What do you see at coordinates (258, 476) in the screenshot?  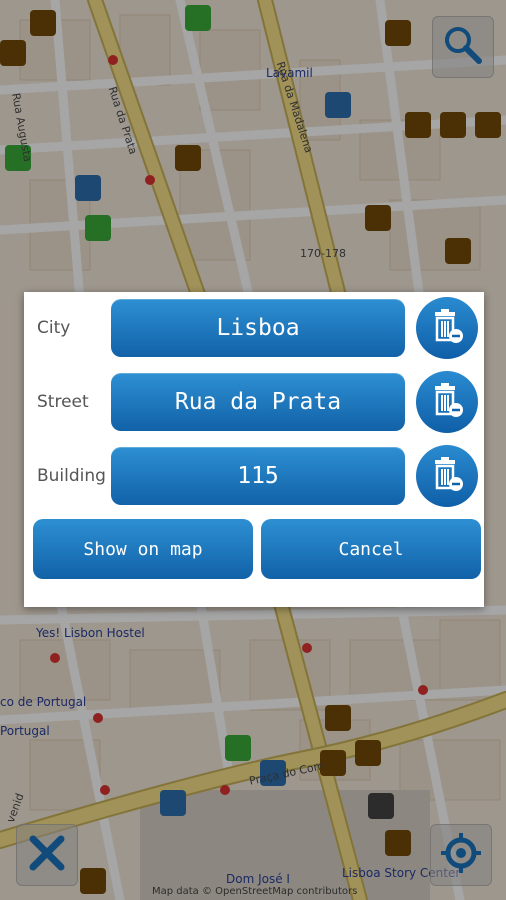 I see `building-value-button: 115` at bounding box center [258, 476].